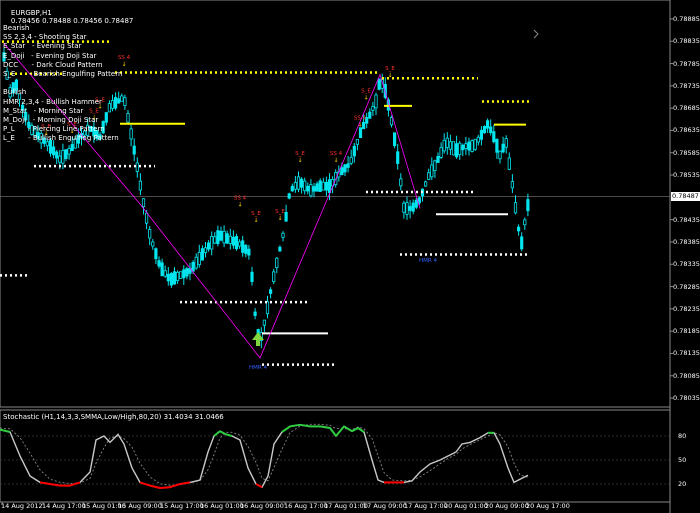  What do you see at coordinates (22, 506) in the screenshot?
I see `time-tick-label: 14 Aug 2012` at bounding box center [22, 506].